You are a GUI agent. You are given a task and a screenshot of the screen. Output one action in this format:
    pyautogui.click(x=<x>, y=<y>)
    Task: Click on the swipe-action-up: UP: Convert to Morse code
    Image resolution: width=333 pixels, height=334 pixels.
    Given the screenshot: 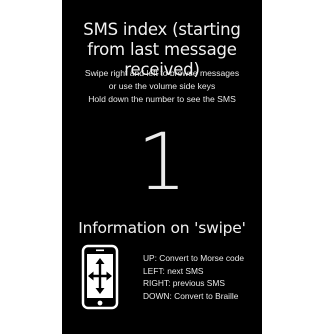 What is the action you would take?
    pyautogui.click(x=194, y=258)
    